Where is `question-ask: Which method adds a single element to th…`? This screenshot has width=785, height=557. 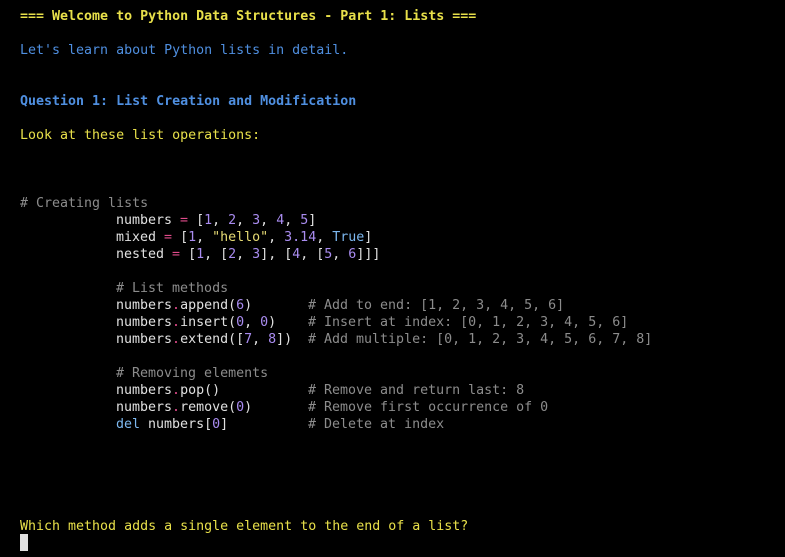 question-ask: Which method adds a single element to th… is located at coordinates (244, 526).